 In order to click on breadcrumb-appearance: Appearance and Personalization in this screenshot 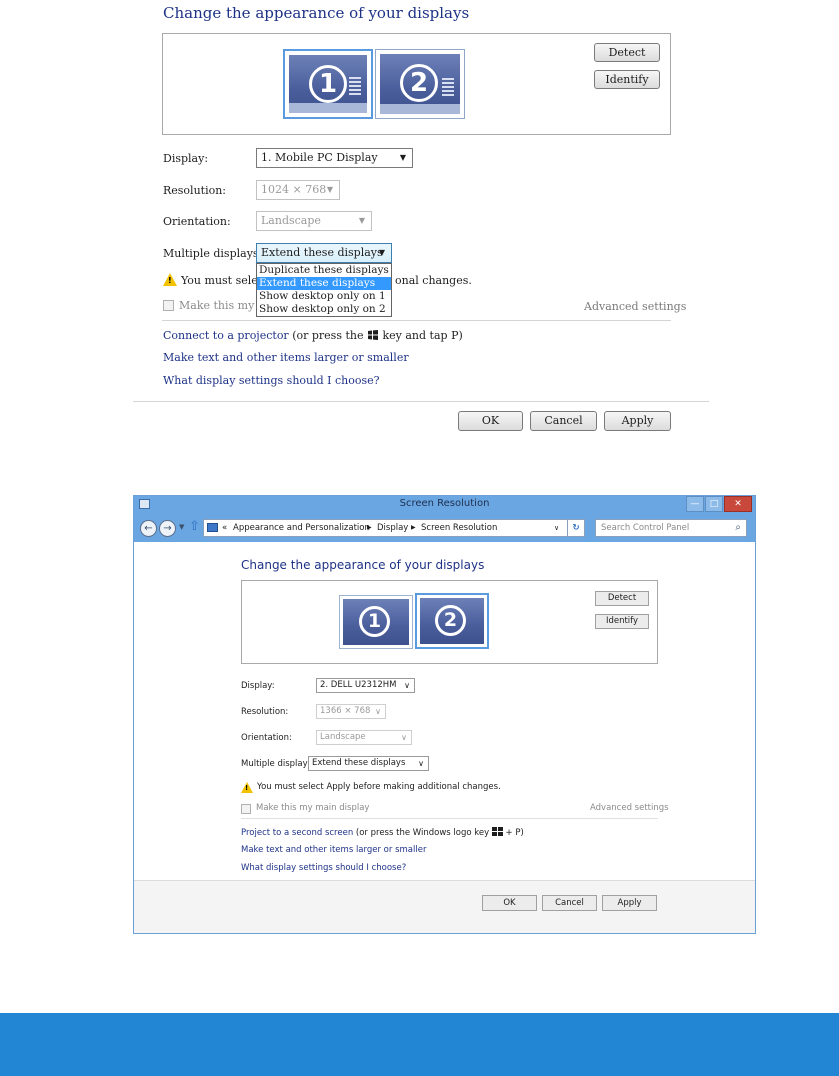, I will do `click(301, 528)`.